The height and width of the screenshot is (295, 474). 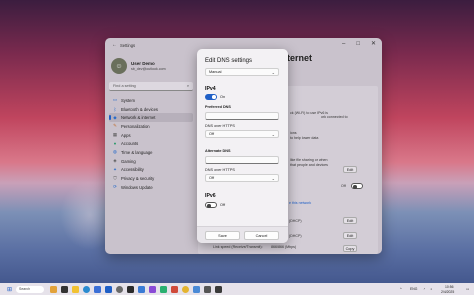 I want to click on nav-item-accounts: ● Accounts, so click(x=151, y=143).